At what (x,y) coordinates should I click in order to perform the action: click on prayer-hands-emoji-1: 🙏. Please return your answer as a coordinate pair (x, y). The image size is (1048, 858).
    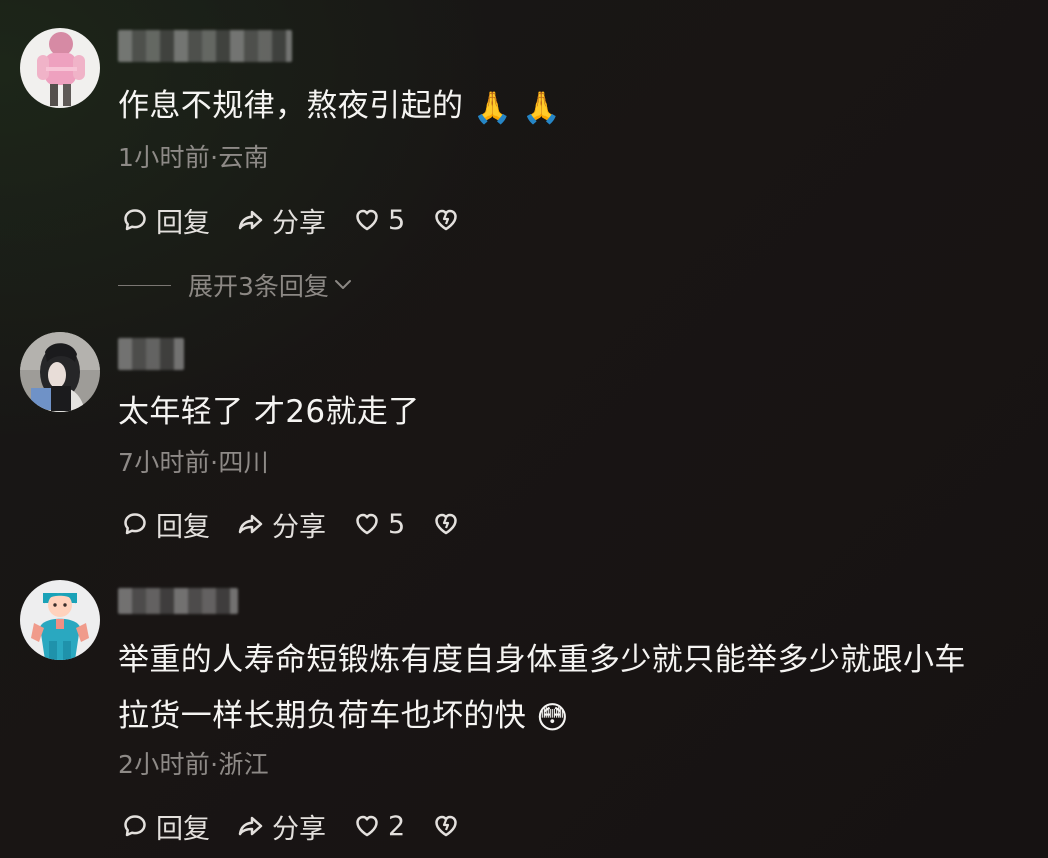
    Looking at the image, I should click on (493, 108).